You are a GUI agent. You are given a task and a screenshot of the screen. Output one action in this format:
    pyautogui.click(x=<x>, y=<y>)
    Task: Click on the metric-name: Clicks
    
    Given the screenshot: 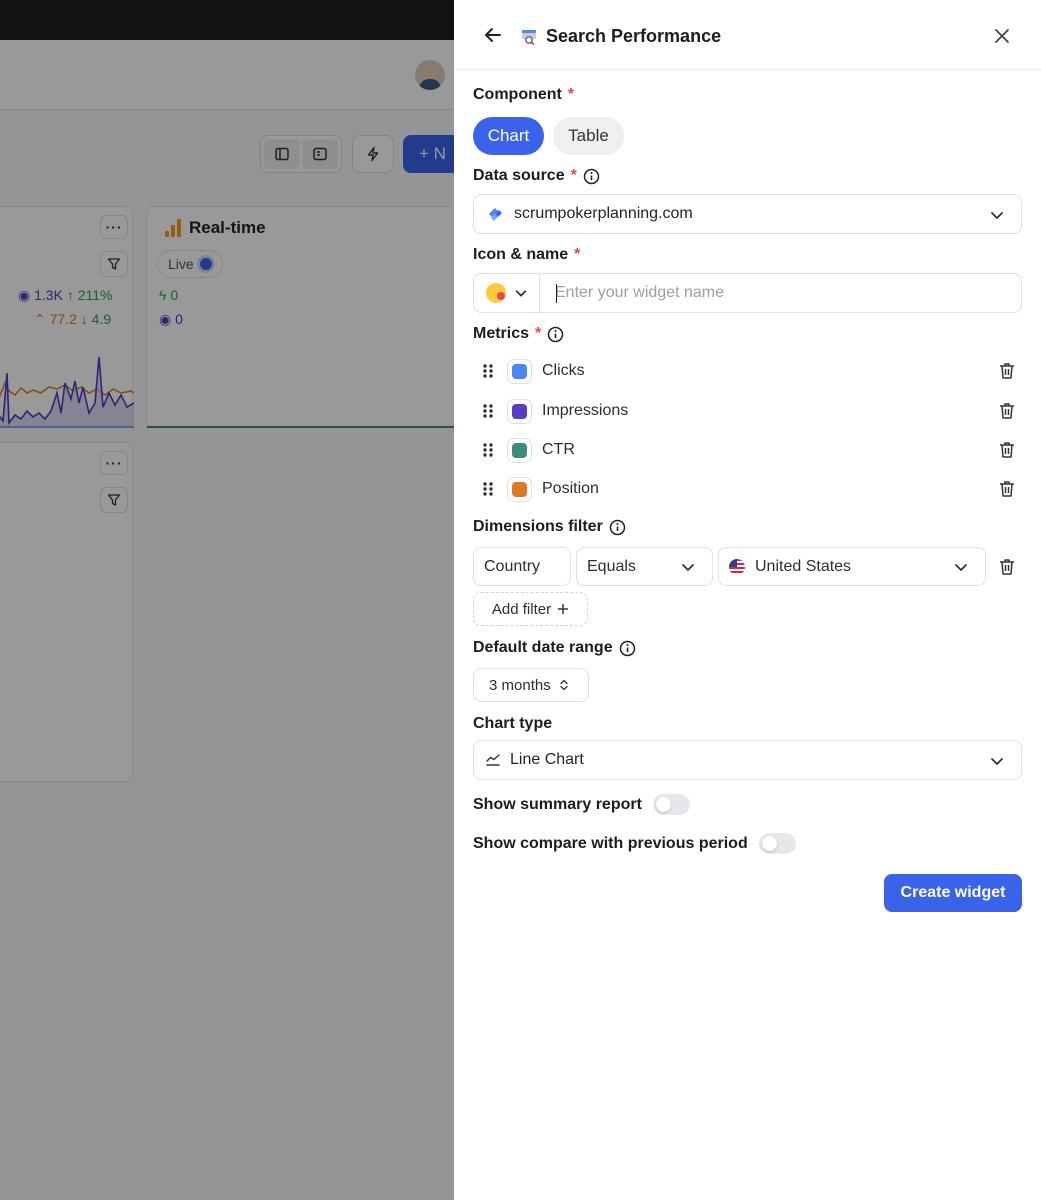 What is the action you would take?
    pyautogui.click(x=563, y=370)
    